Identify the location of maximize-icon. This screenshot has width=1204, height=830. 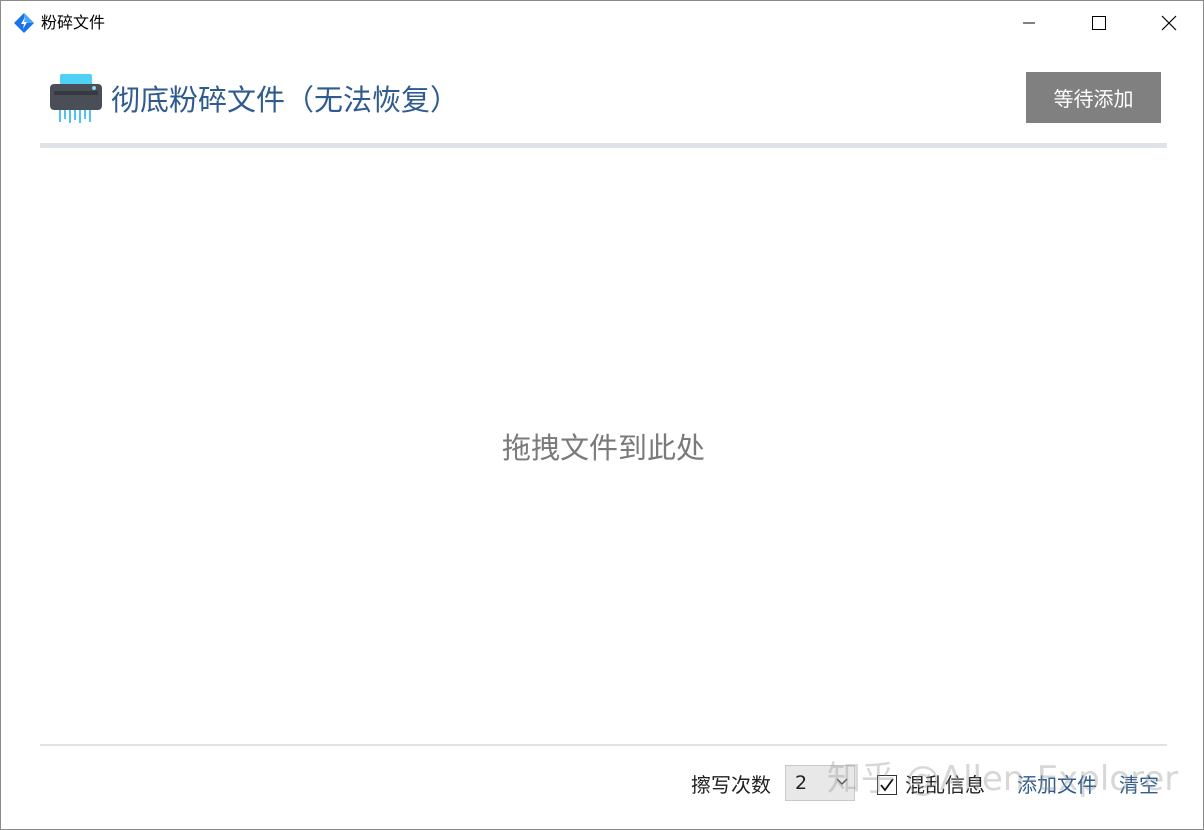
(1099, 23).